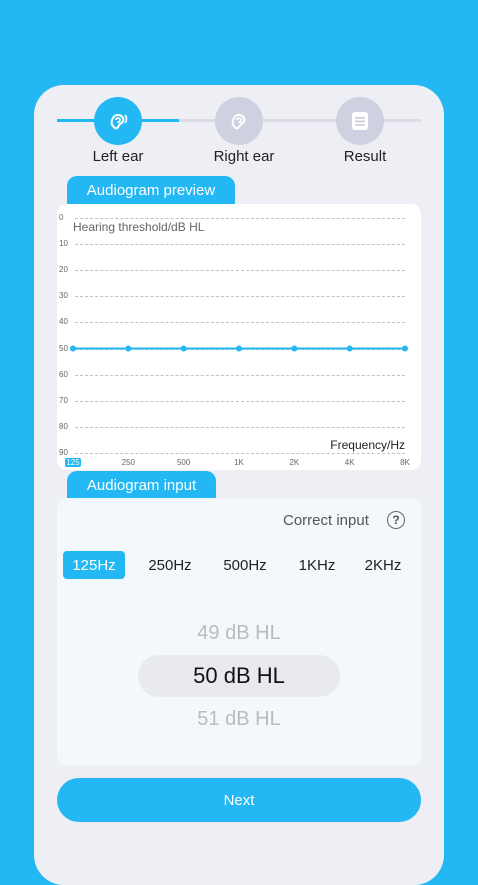  I want to click on step-label-right-ear: Right ear, so click(244, 156).